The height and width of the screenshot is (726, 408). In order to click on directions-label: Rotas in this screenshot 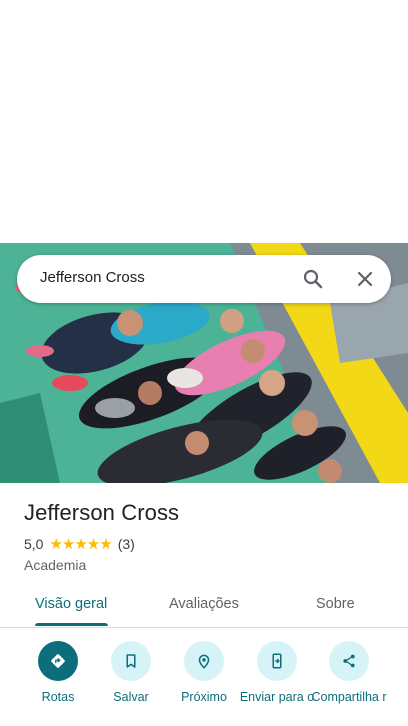, I will do `click(58, 697)`.